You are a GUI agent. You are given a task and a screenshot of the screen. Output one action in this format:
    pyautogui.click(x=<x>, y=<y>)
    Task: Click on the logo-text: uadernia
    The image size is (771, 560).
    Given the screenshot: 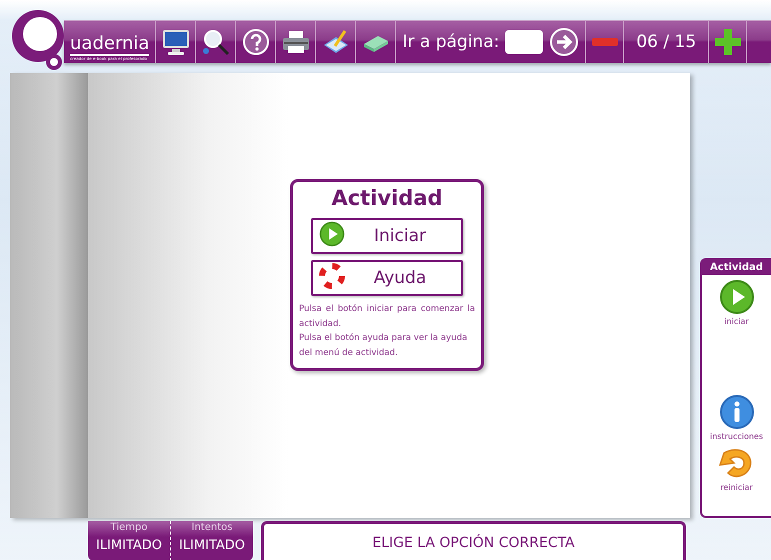 What is the action you would take?
    pyautogui.click(x=110, y=45)
    